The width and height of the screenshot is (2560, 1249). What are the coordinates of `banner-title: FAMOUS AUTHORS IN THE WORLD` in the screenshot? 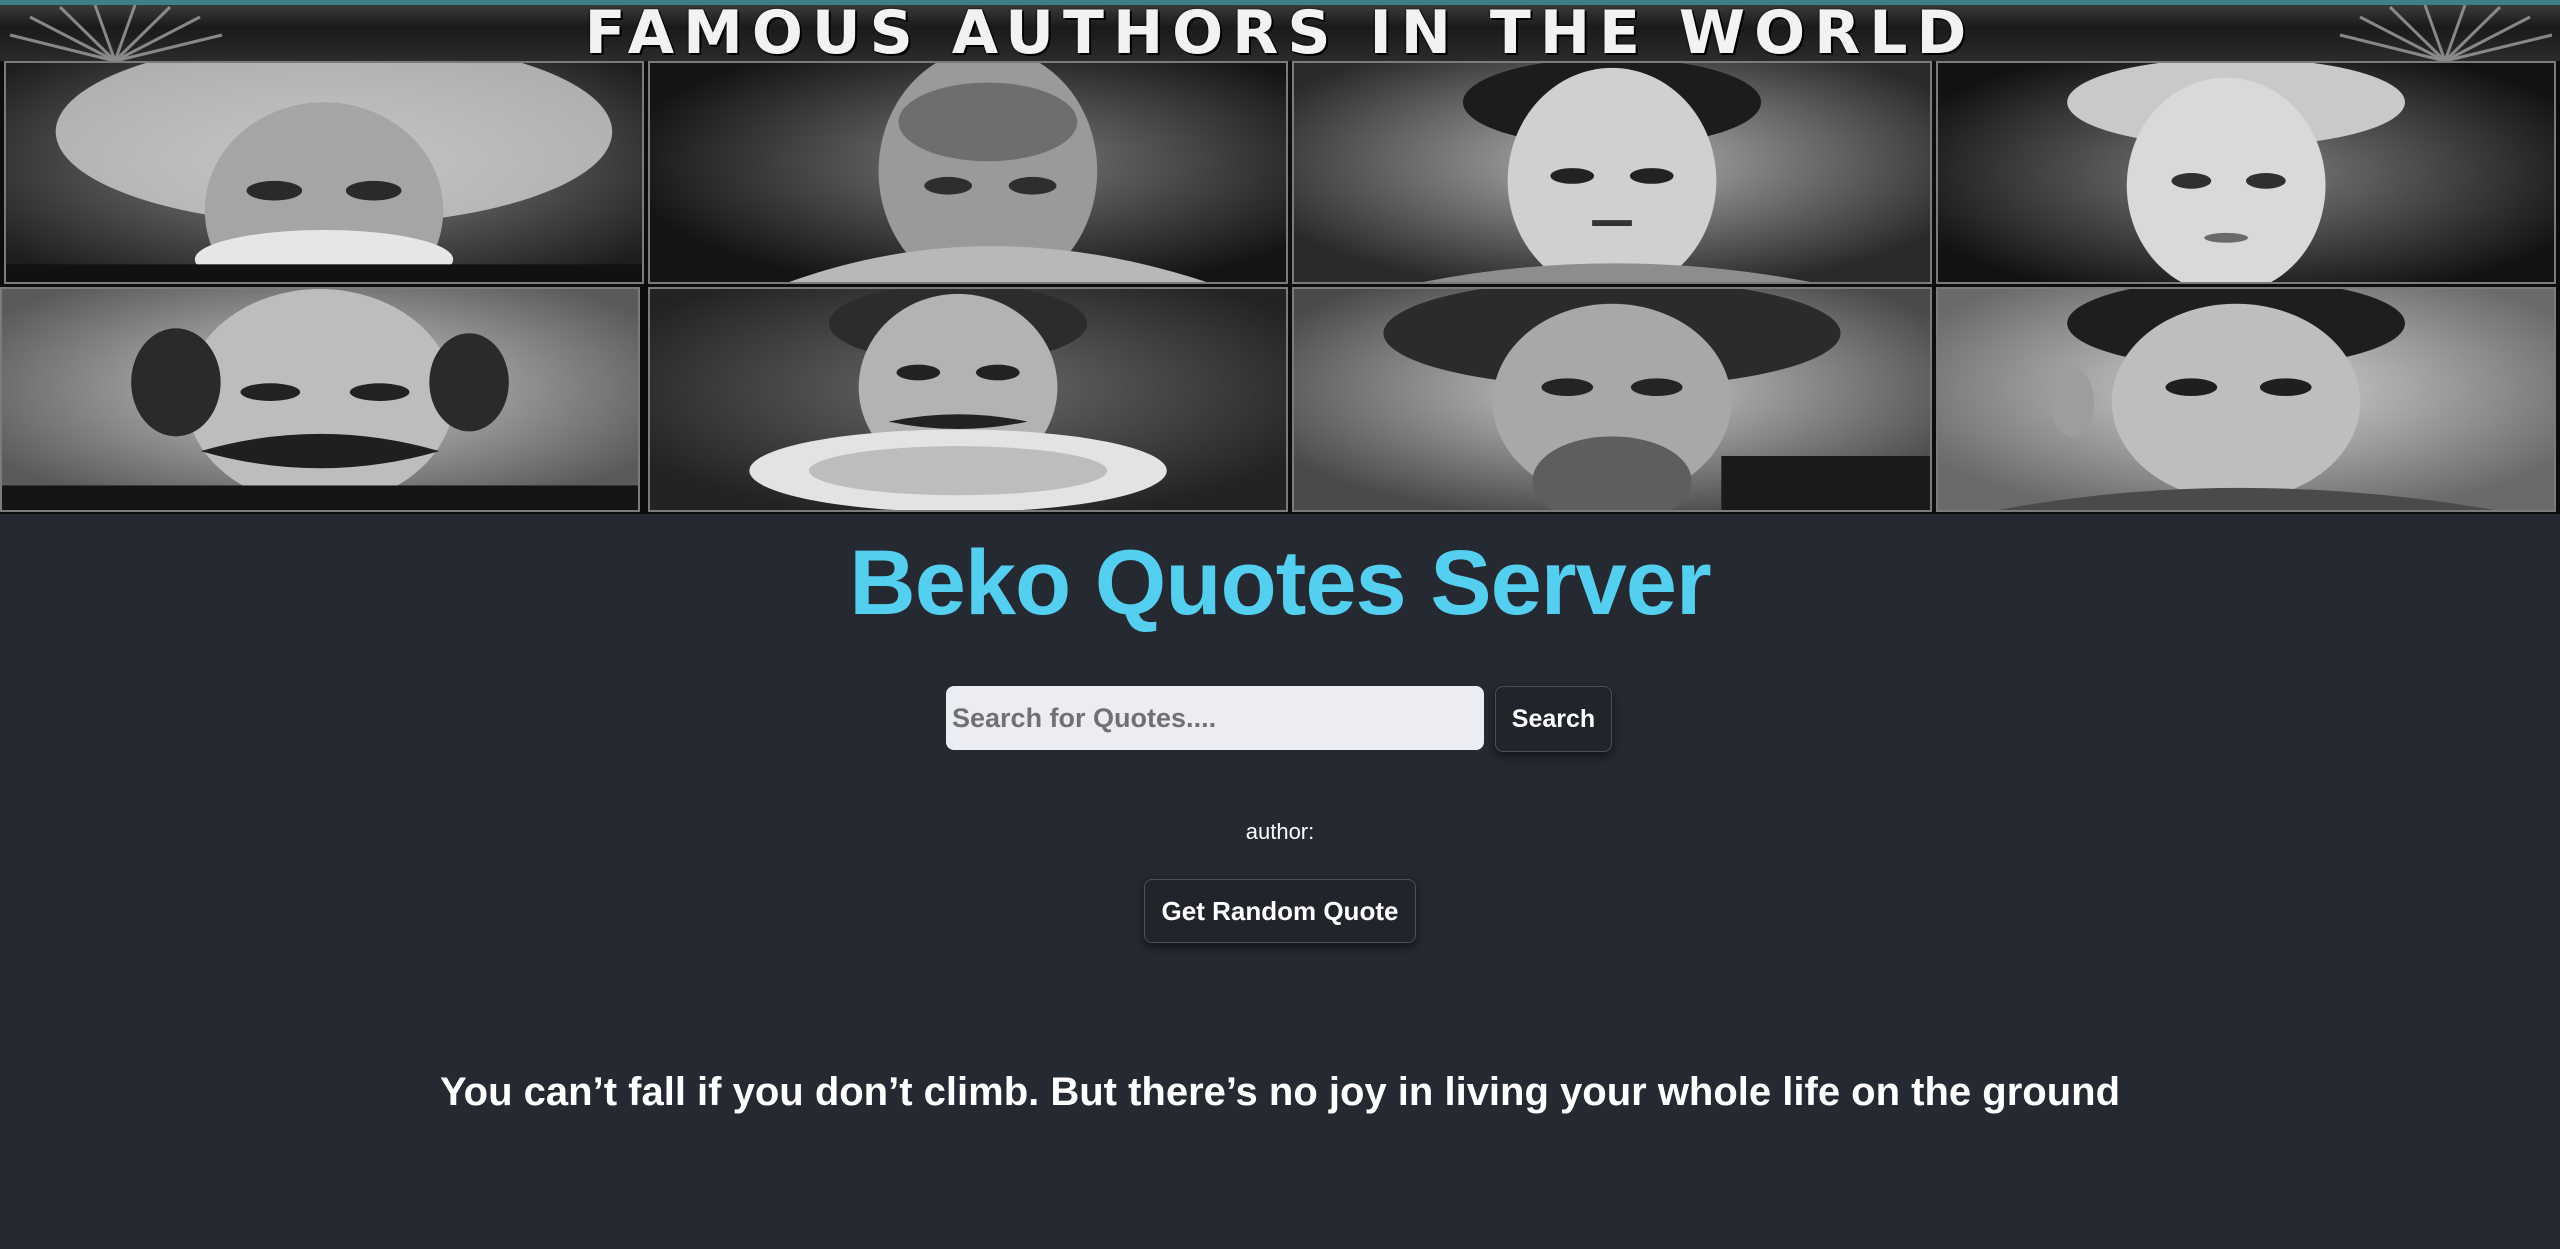 It's located at (1280, 34).